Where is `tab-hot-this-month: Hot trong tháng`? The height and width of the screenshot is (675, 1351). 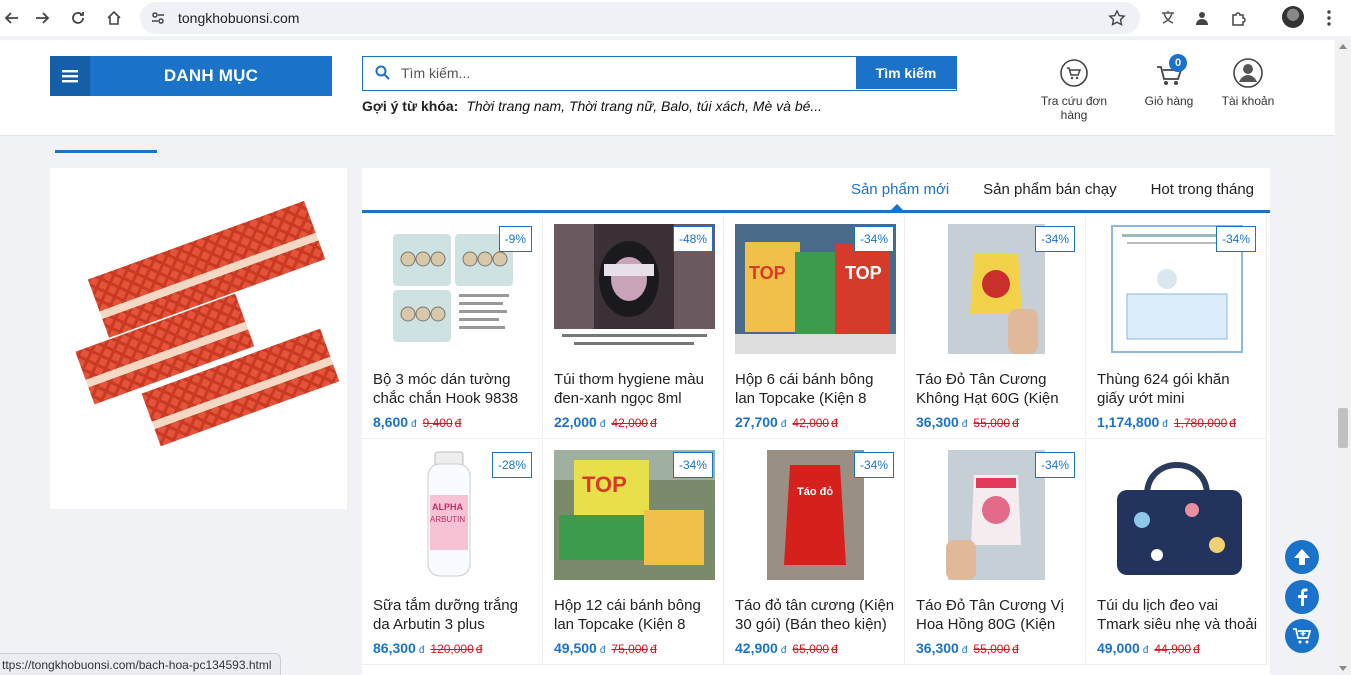 tab-hot-this-month: Hot trong tháng is located at coordinates (1202, 189).